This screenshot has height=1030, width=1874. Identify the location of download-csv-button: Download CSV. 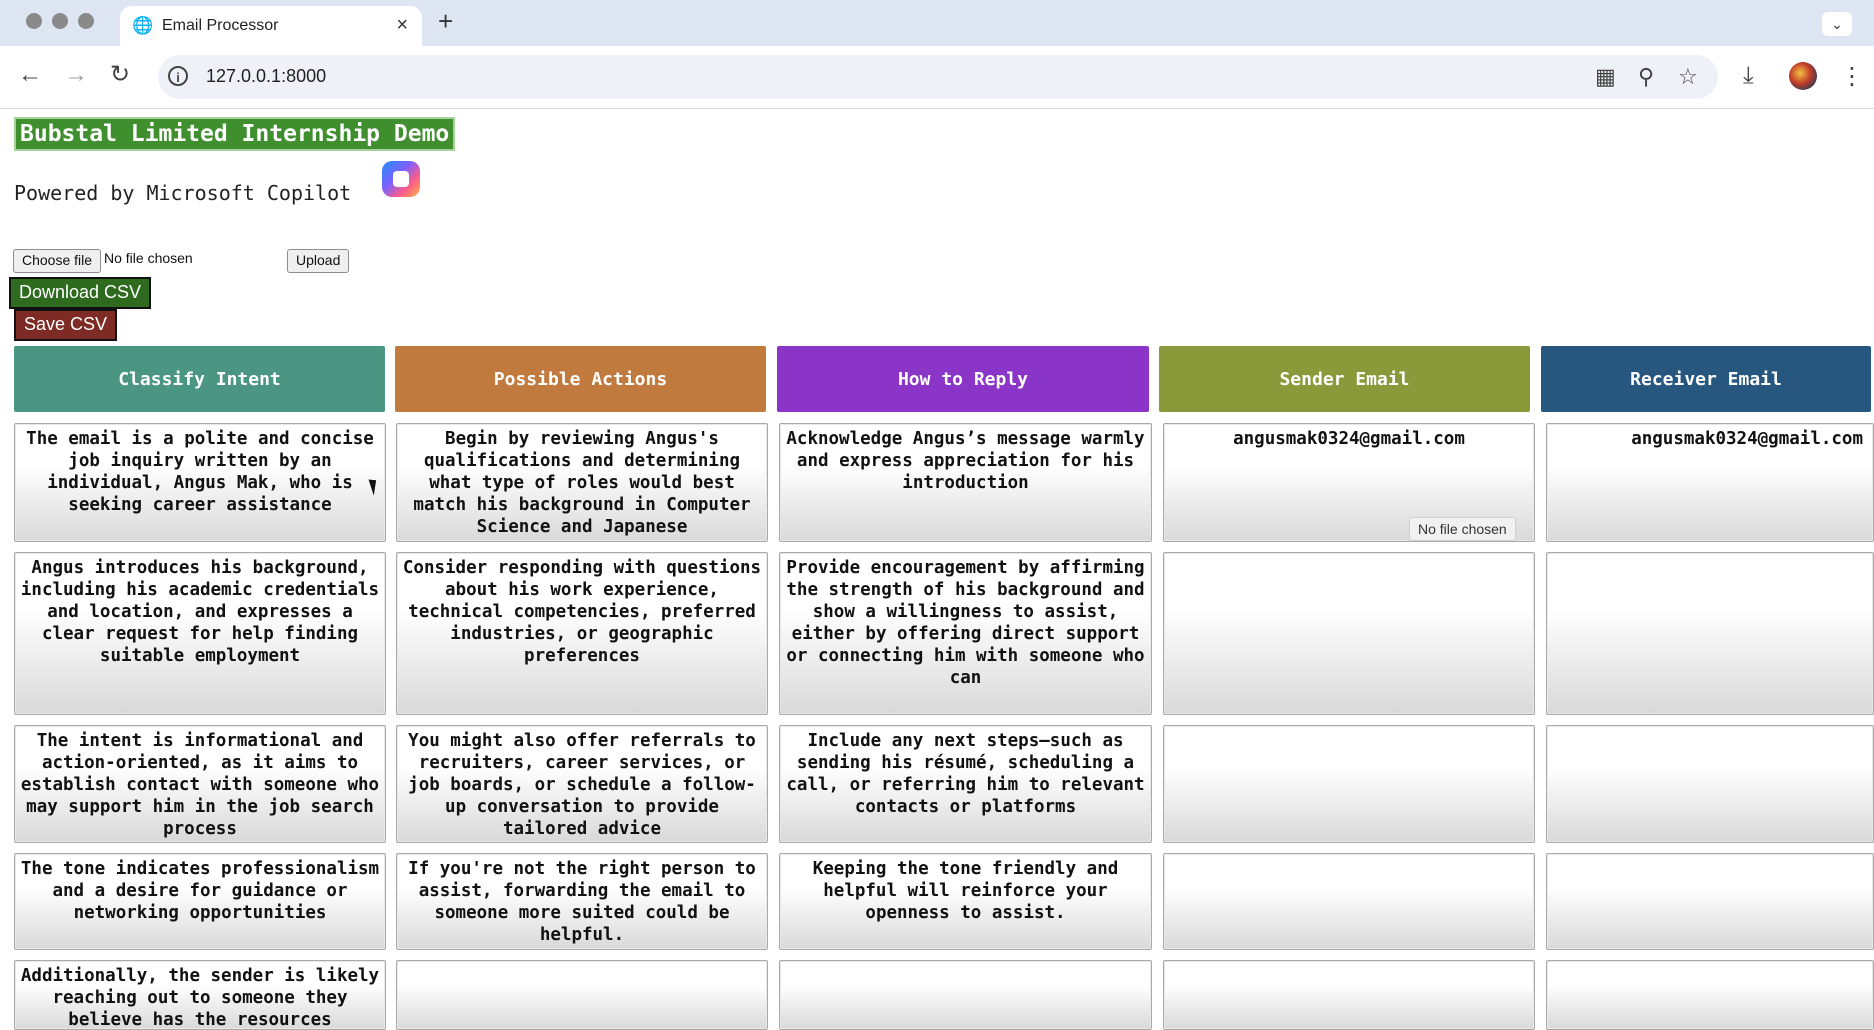
(80, 293).